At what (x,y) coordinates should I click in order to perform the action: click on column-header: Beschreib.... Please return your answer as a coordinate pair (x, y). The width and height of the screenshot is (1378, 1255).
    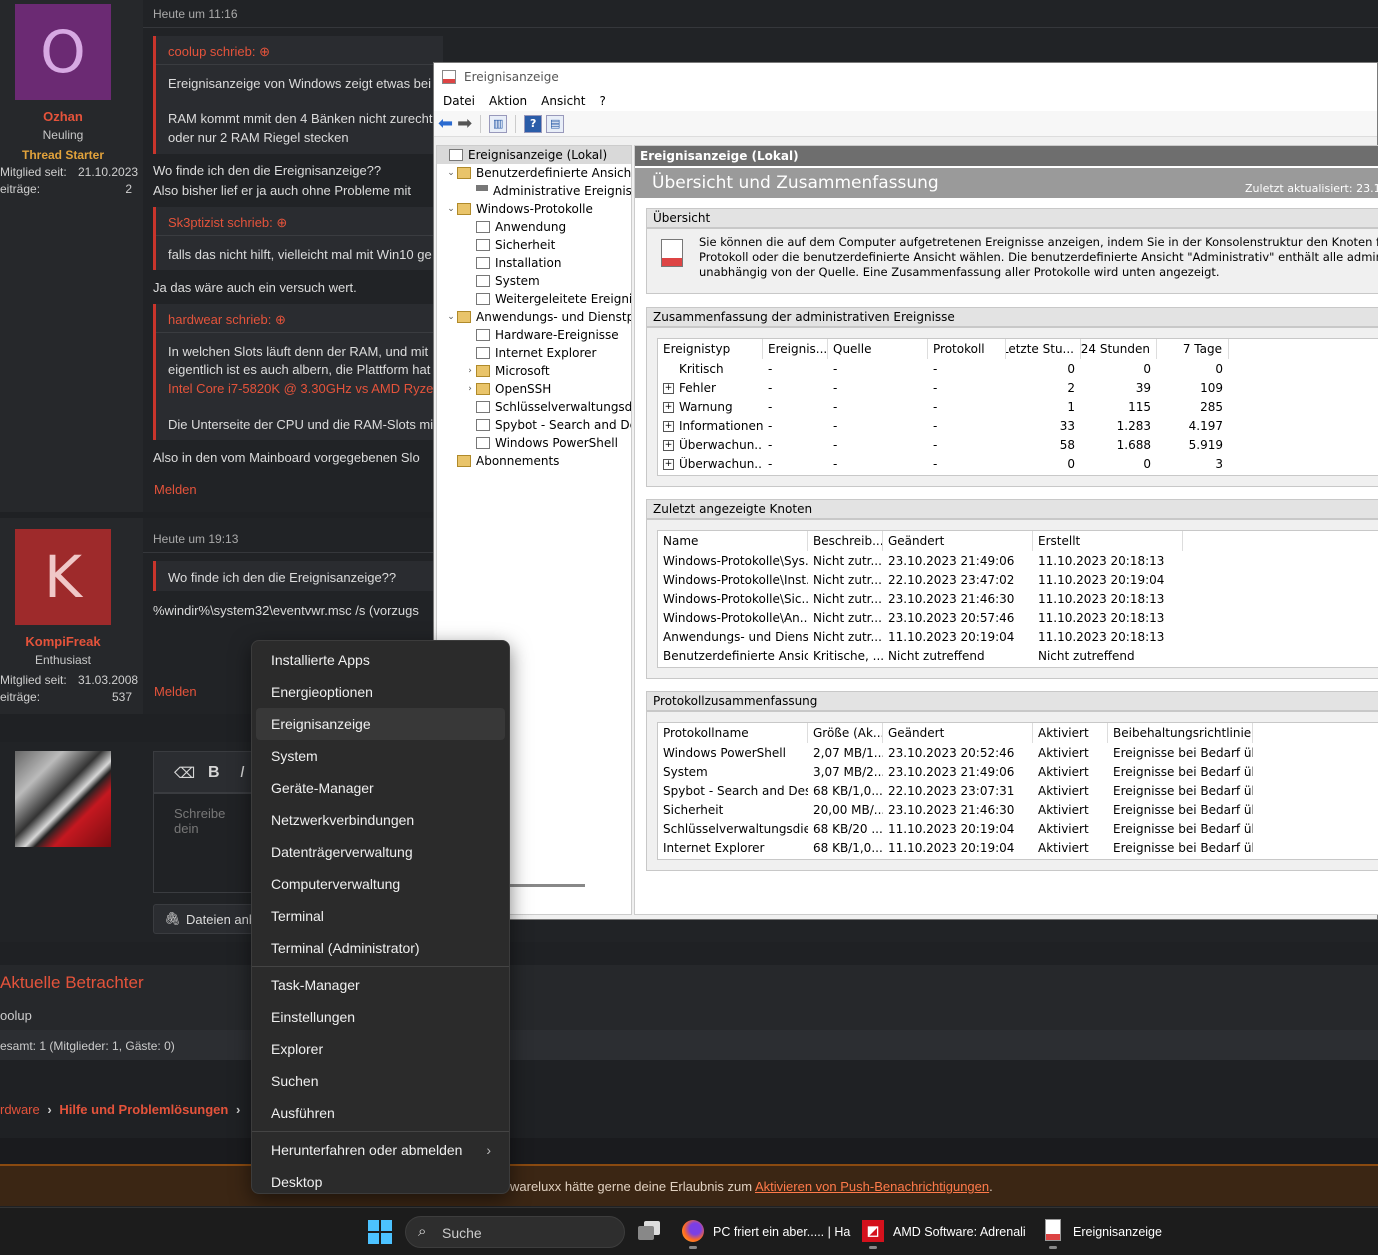
    Looking at the image, I should click on (845, 541).